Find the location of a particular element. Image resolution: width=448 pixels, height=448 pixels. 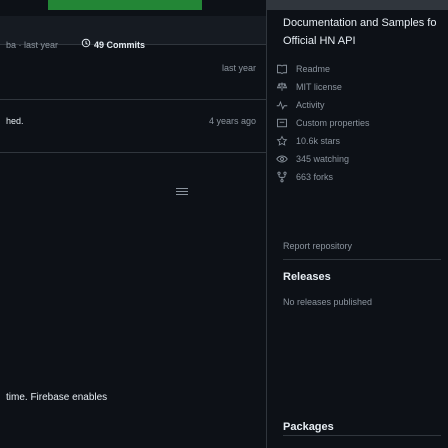

about-item-forks: 663 forks is located at coordinates (356, 177).